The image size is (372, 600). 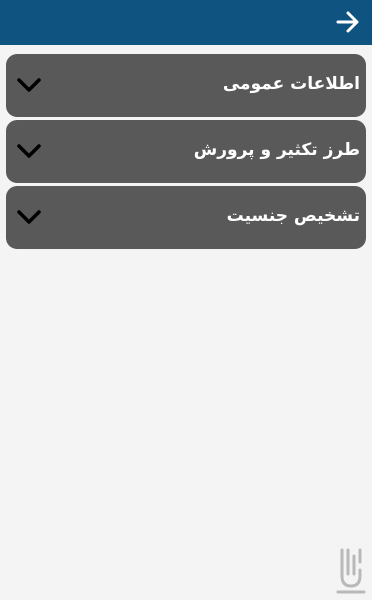 I want to click on bazaar-logo-icon, so click(x=351, y=571).